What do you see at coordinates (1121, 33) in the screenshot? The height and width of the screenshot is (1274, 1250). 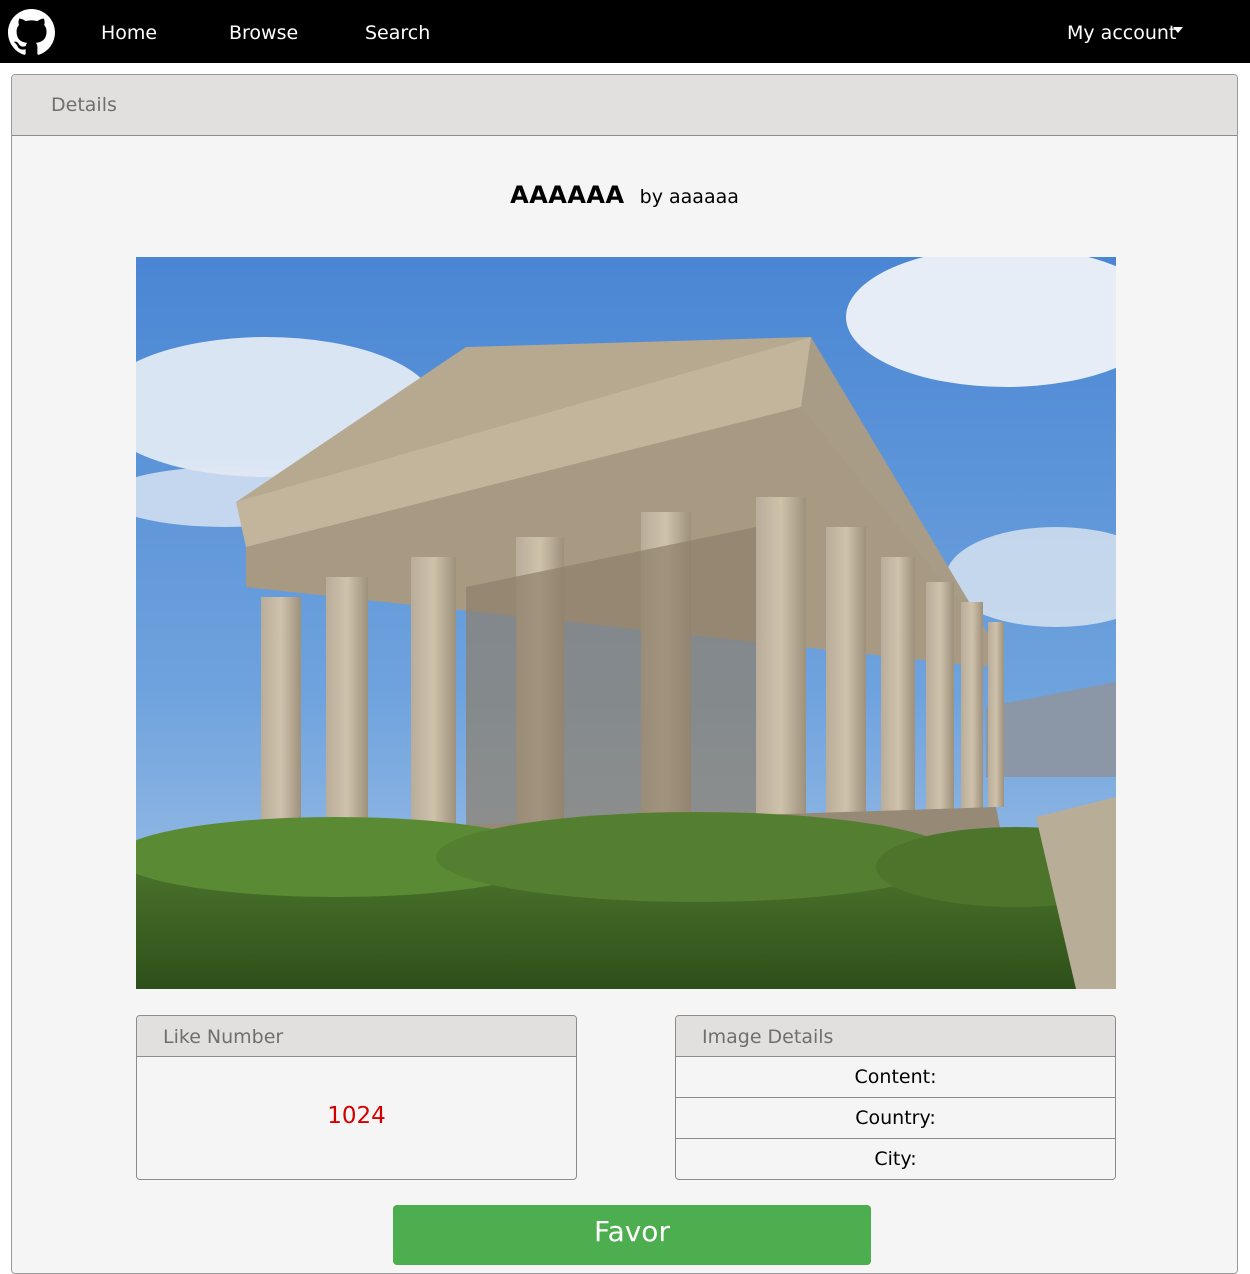 I see `my-account-dropdown: My account` at bounding box center [1121, 33].